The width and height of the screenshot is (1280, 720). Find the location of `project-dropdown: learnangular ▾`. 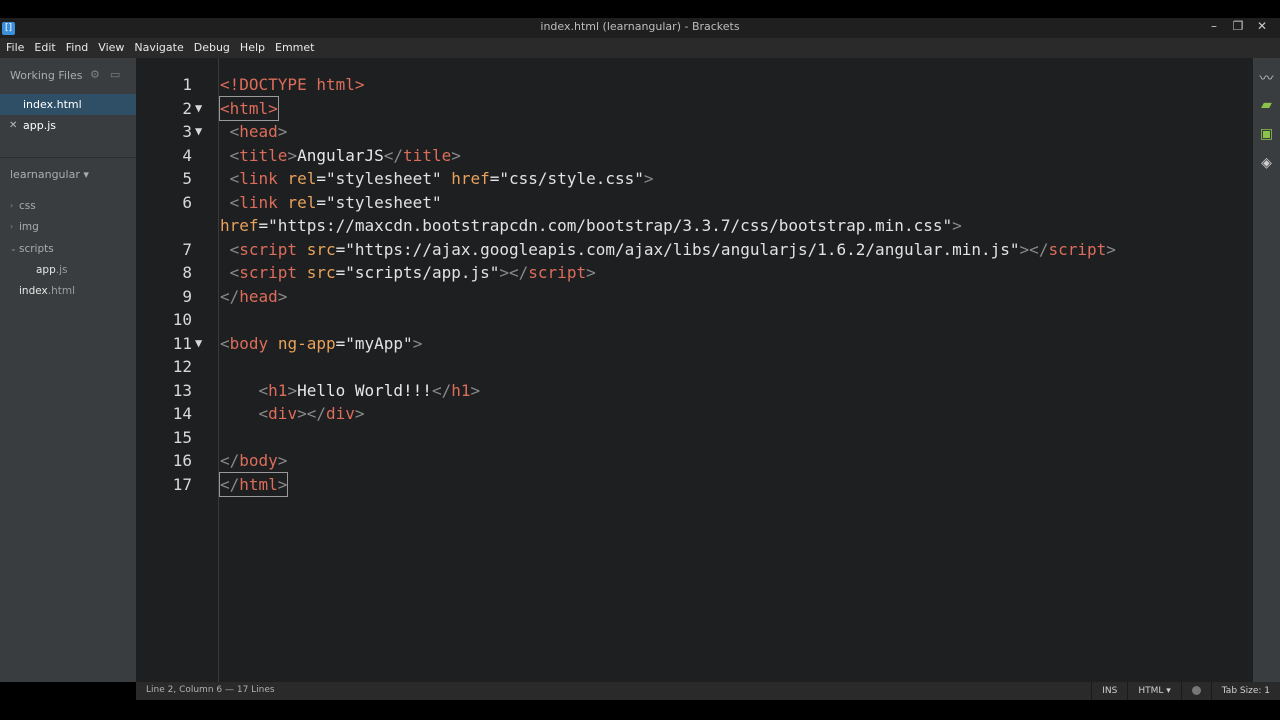

project-dropdown: learnangular ▾ is located at coordinates (49, 174).